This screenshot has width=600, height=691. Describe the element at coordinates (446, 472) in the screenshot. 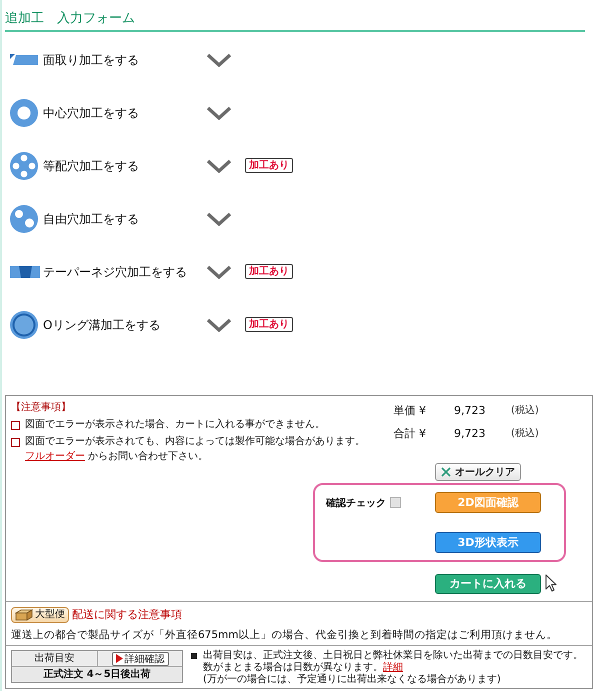

I see `x-icon` at that location.